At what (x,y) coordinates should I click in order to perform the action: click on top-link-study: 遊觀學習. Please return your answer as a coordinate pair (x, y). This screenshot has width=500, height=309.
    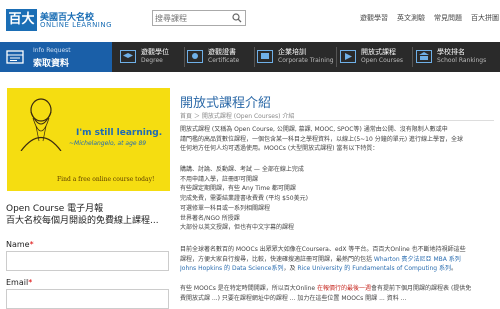
    Looking at the image, I should click on (374, 18).